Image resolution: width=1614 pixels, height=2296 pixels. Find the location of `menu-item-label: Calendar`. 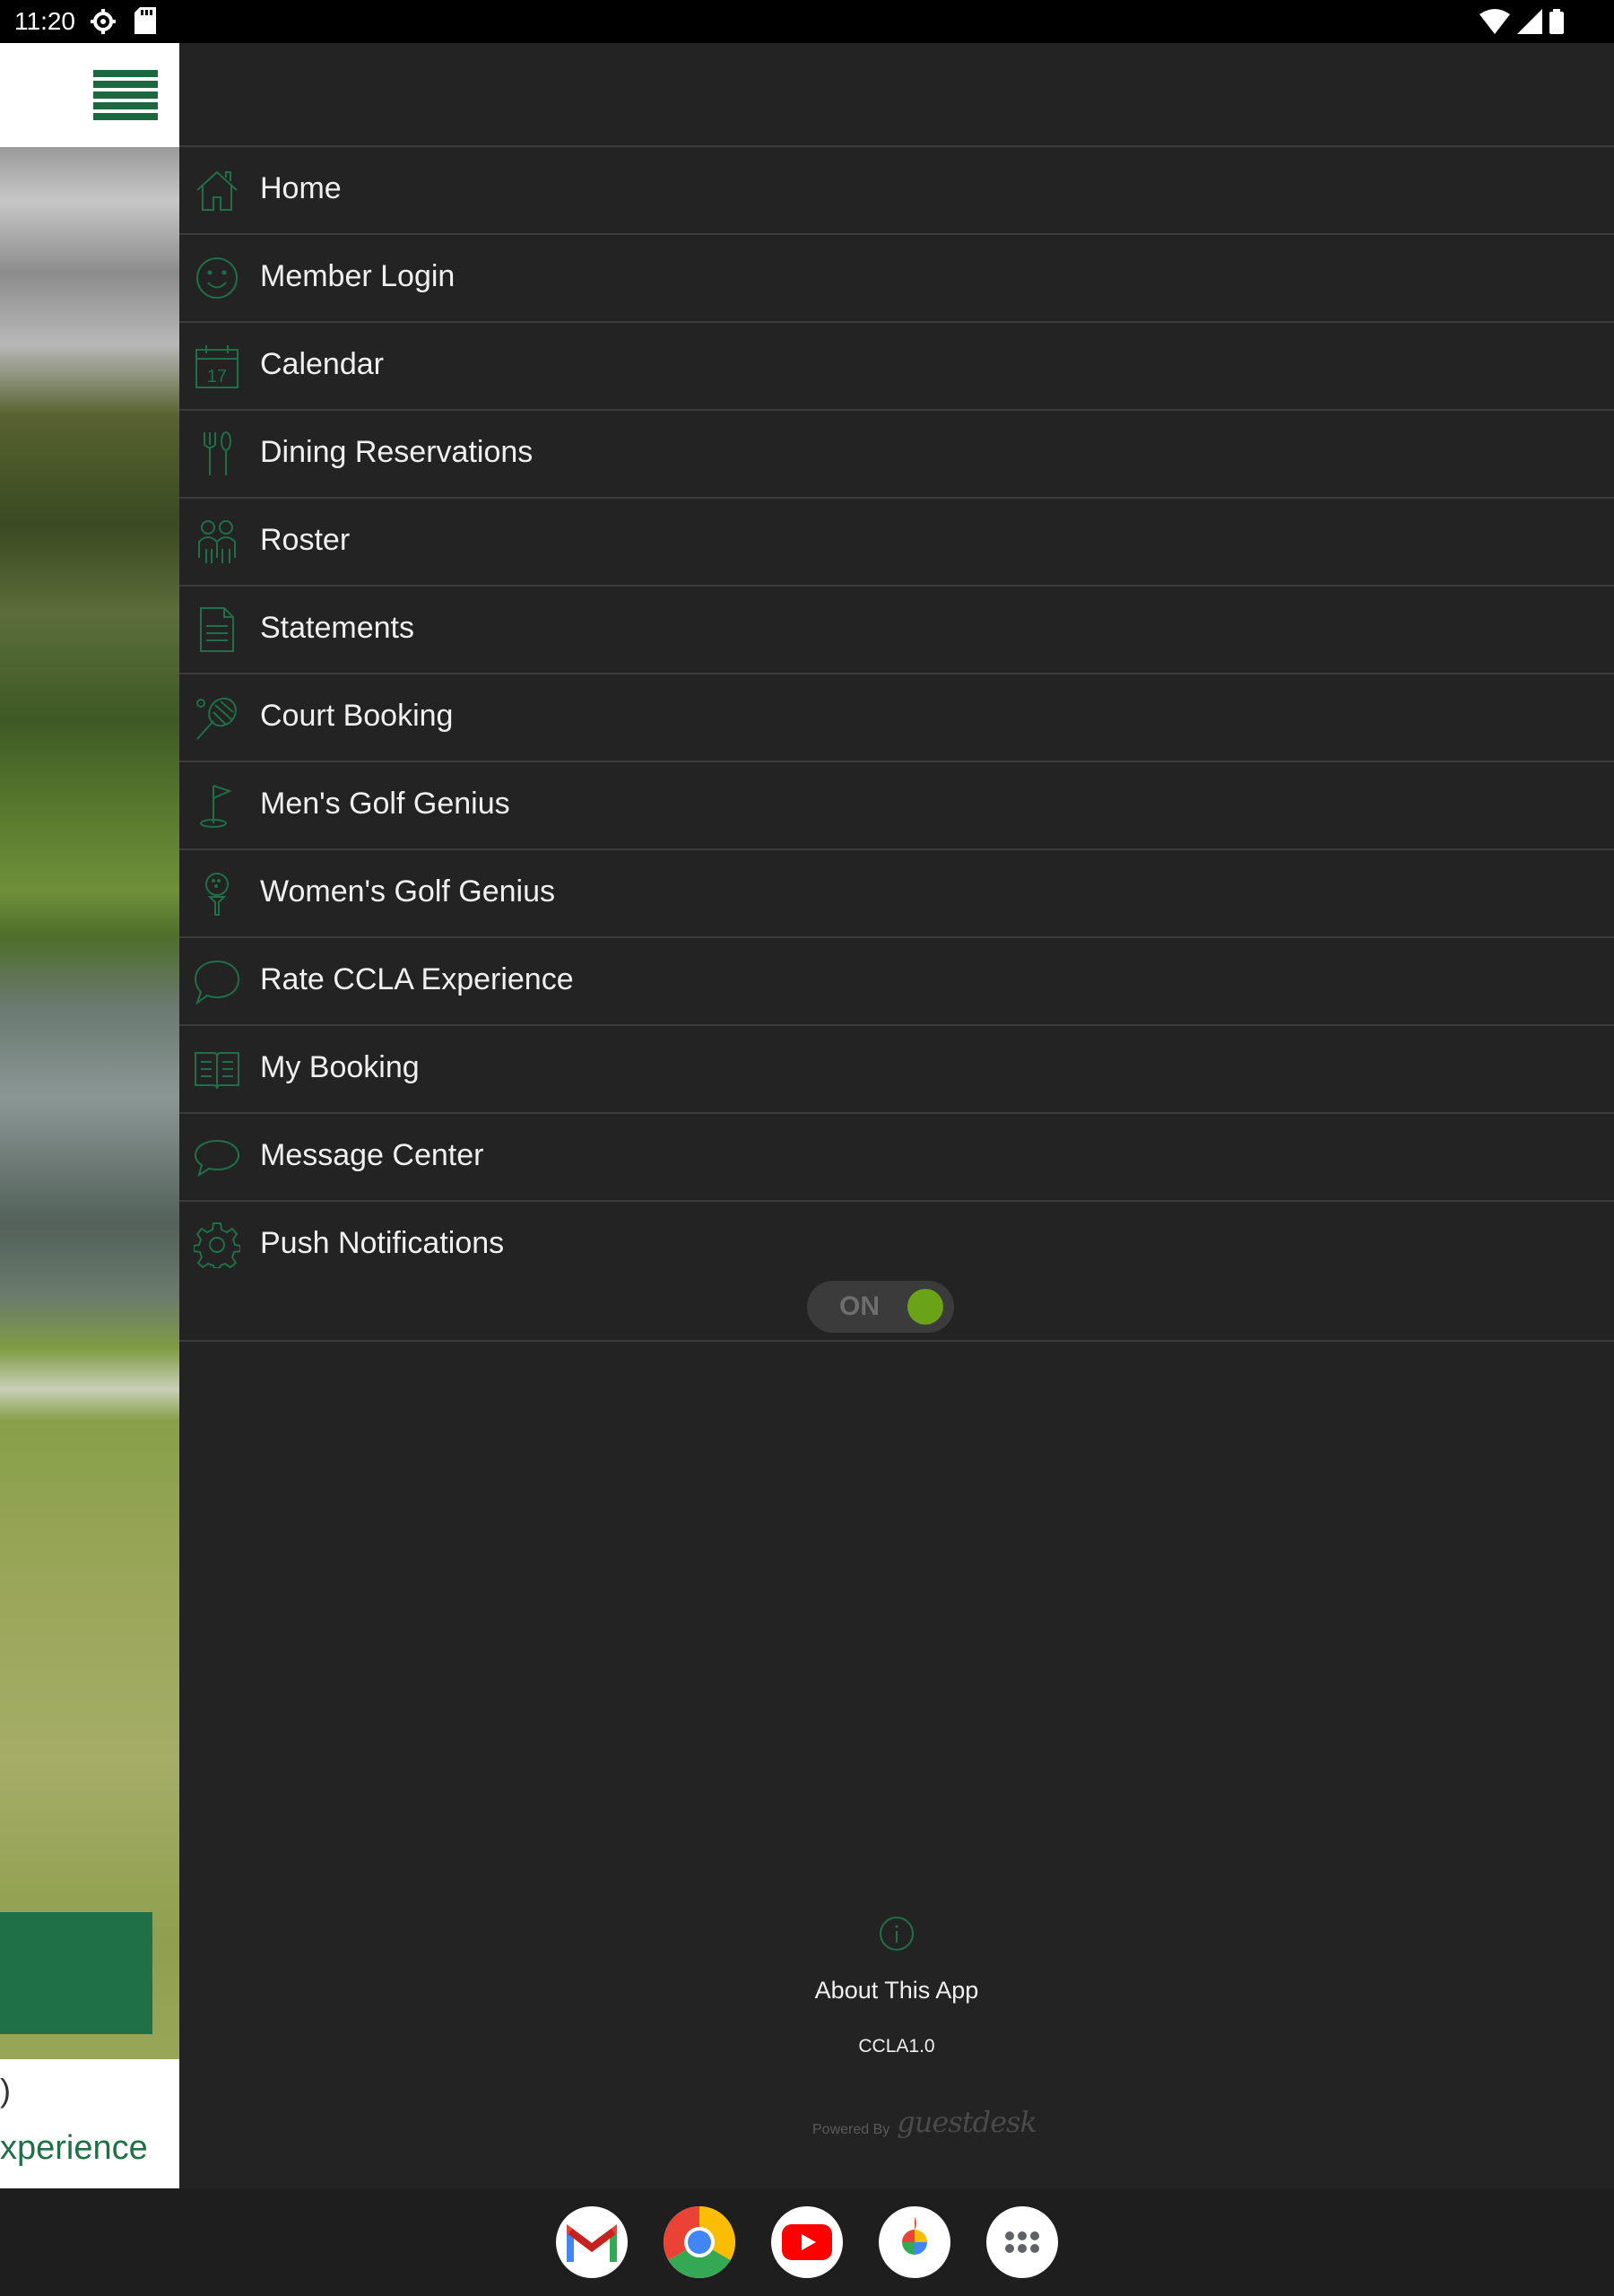

menu-item-label: Calendar is located at coordinates (322, 364).